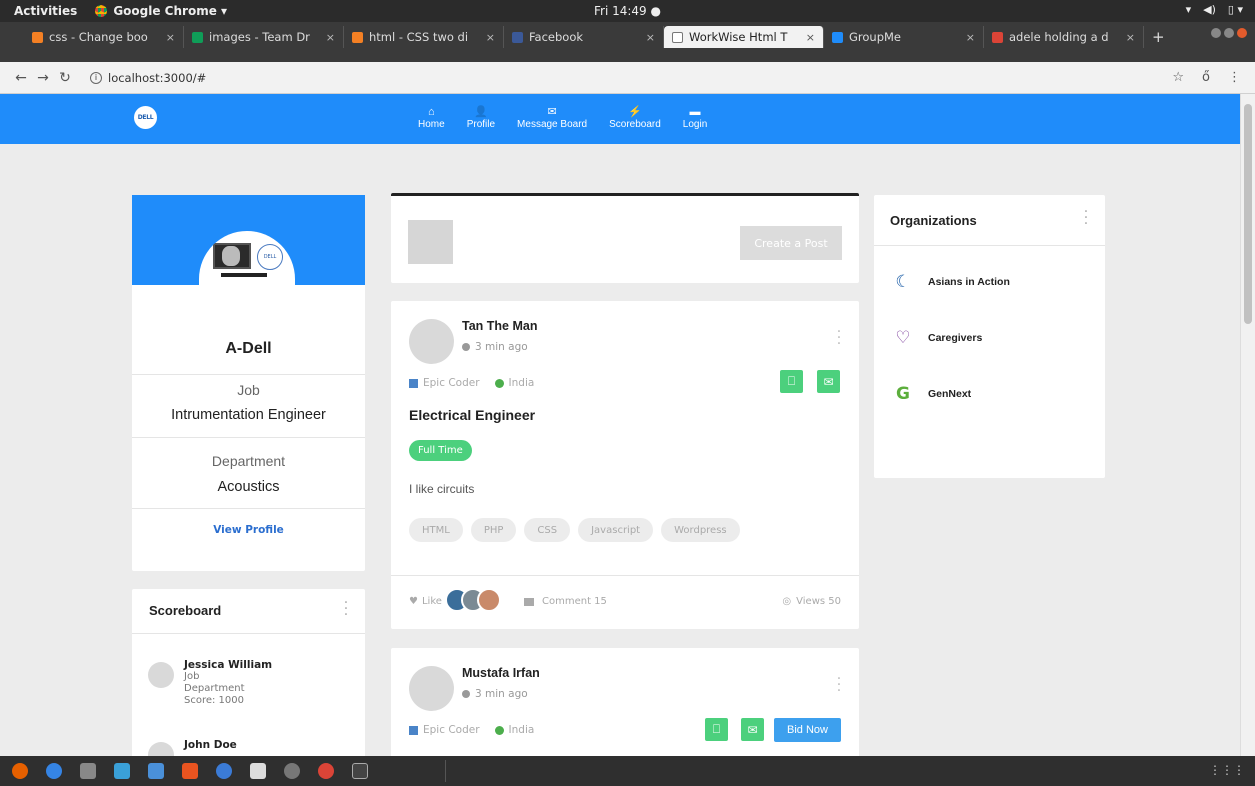 This screenshot has height=786, width=1255. What do you see at coordinates (214, 688) in the screenshot?
I see `scoreboard-department: Department` at bounding box center [214, 688].